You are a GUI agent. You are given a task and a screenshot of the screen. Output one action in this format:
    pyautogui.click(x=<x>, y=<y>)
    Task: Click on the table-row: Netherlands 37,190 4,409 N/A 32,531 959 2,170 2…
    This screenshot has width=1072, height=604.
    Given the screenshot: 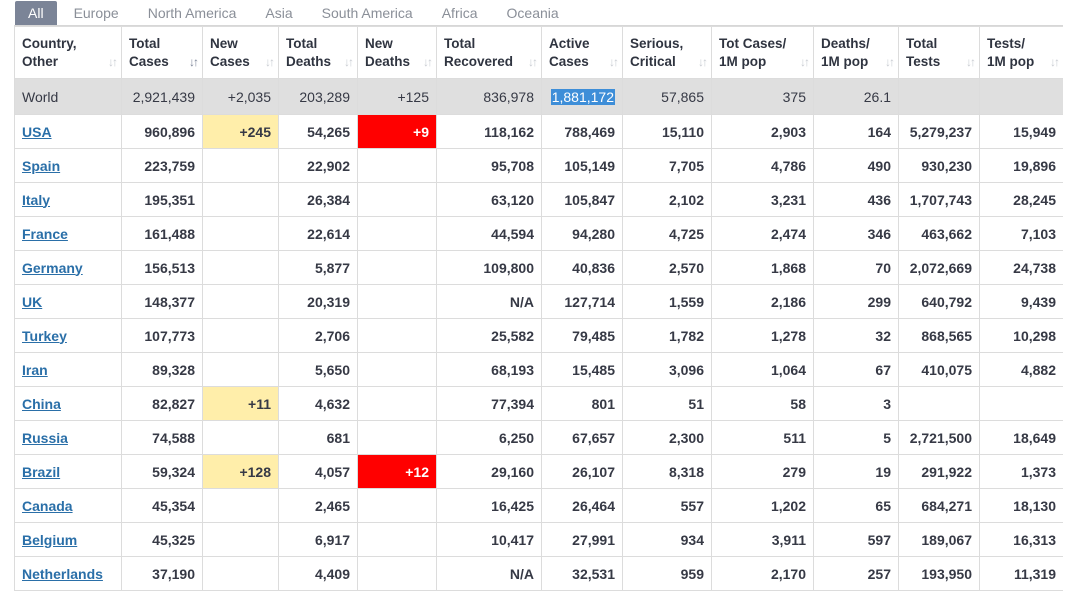 What is the action you would take?
    pyautogui.click(x=538, y=573)
    